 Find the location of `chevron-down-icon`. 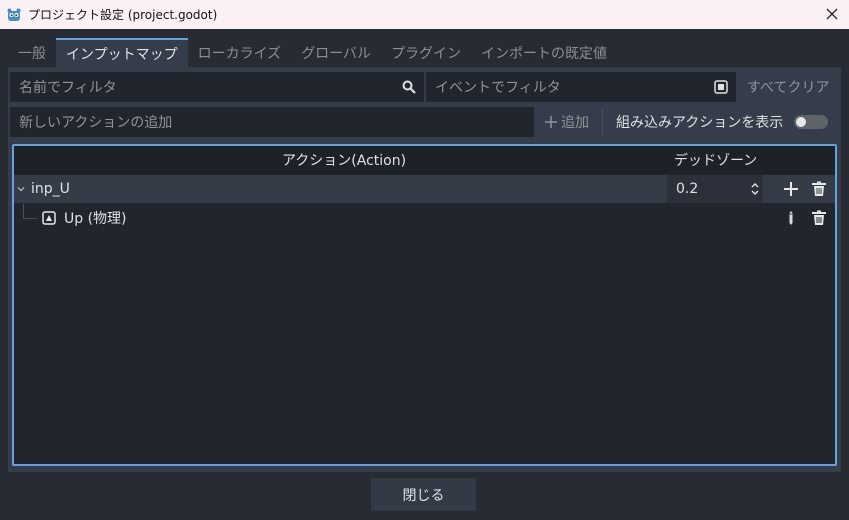

chevron-down-icon is located at coordinates (21, 189).